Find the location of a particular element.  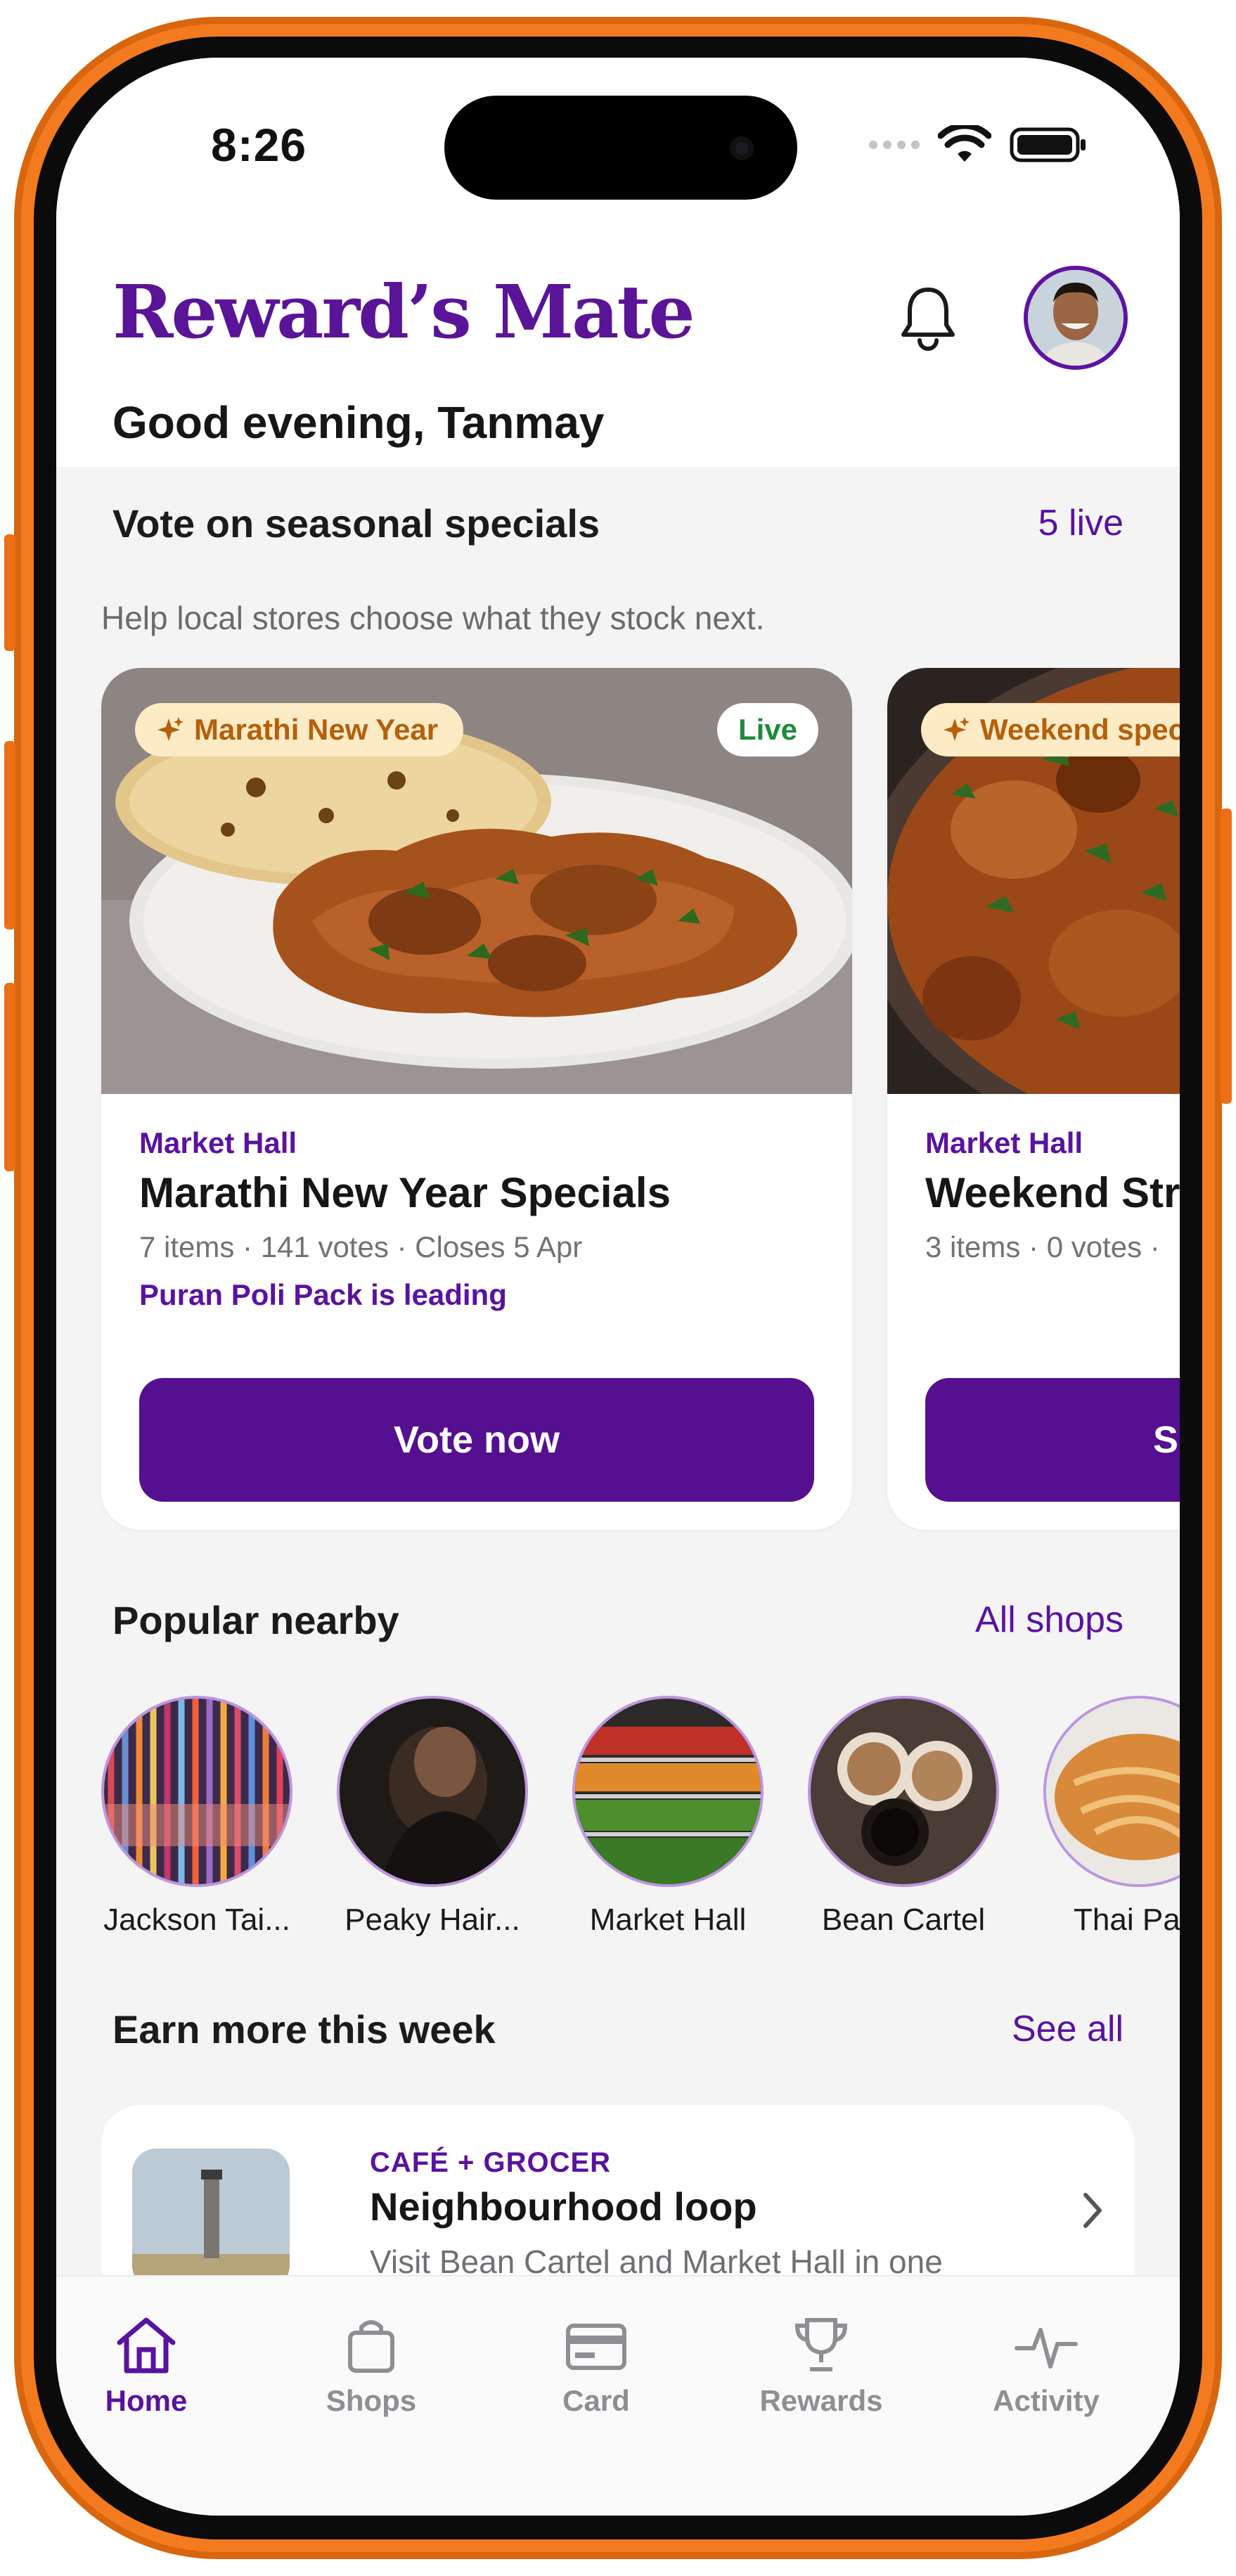

tab-activity: Activity is located at coordinates (1047, 2365).